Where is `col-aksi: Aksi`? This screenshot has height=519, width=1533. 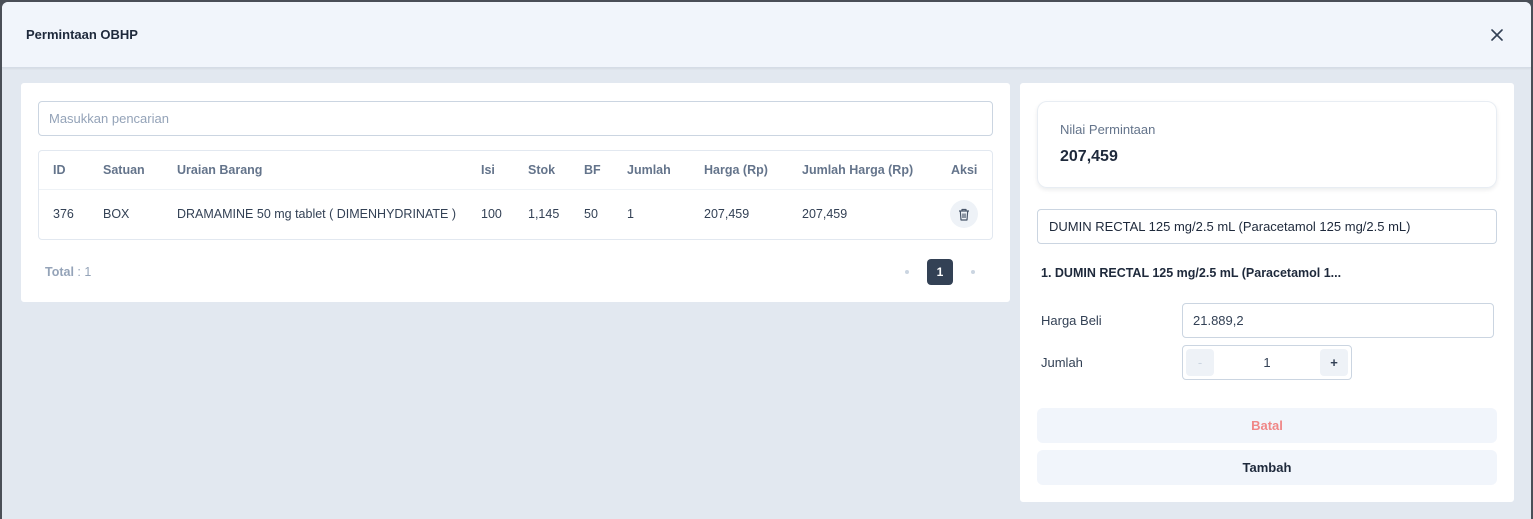 col-aksi: Aksi is located at coordinates (964, 170).